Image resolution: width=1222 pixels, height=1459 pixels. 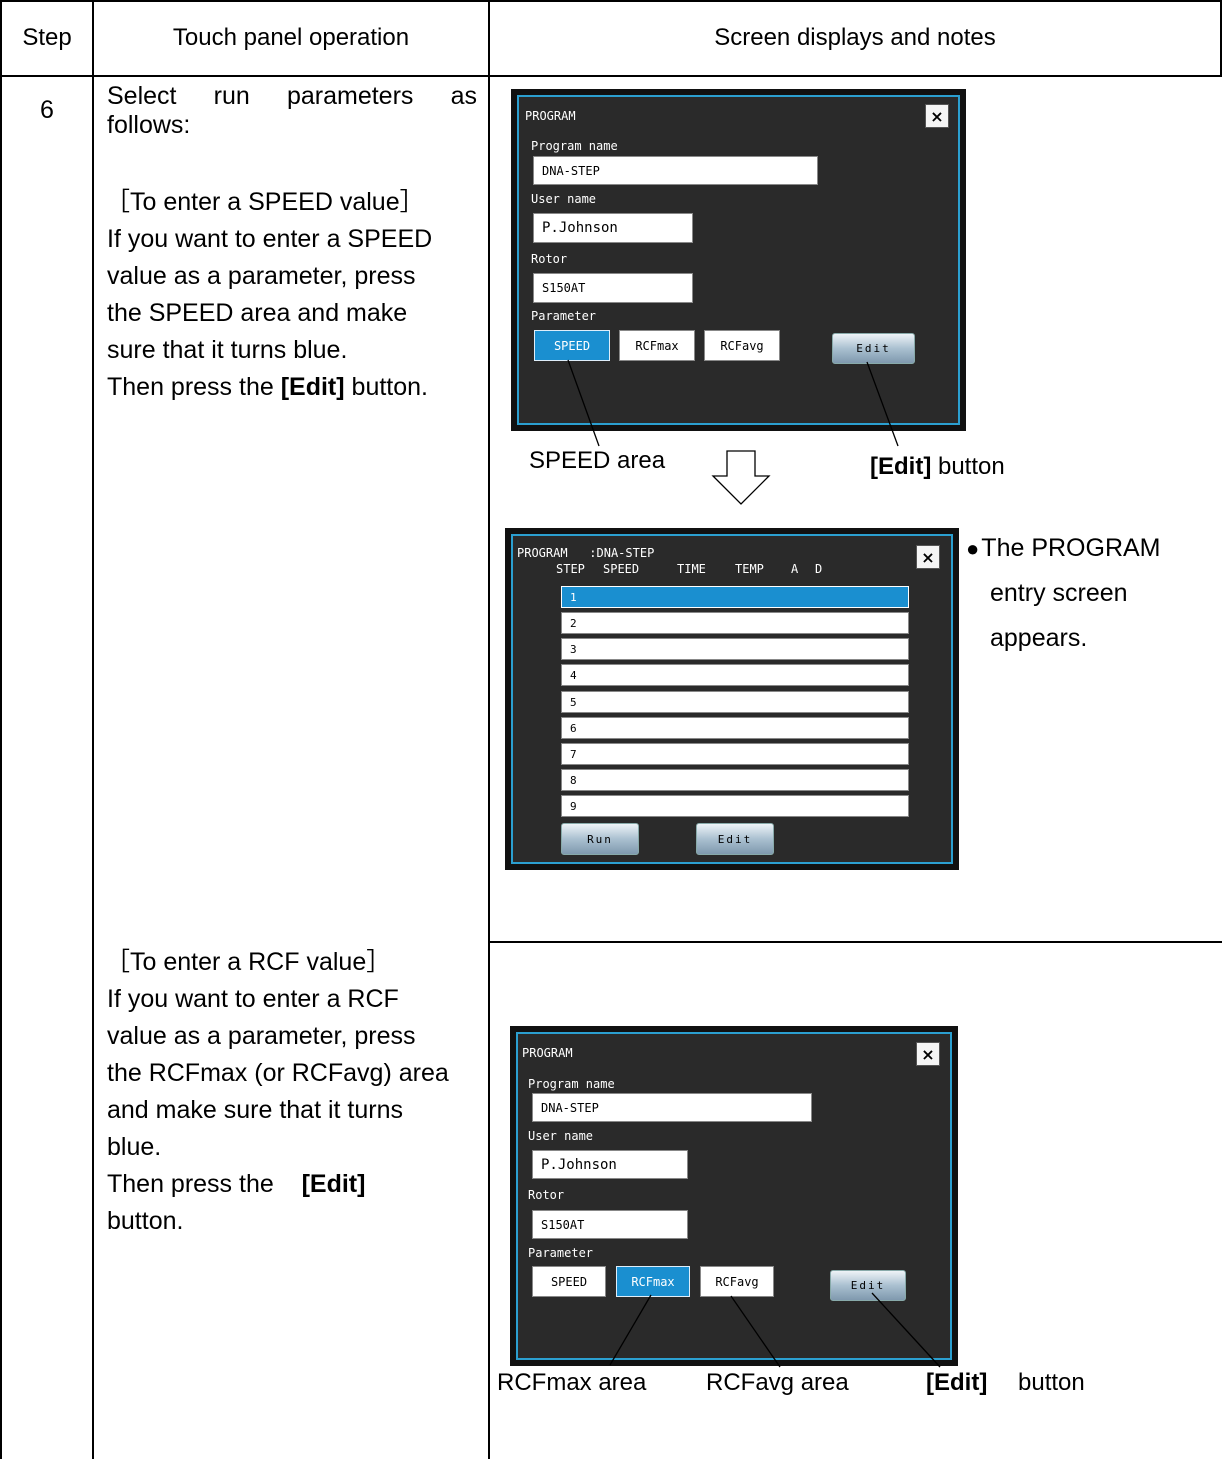 What do you see at coordinates (1039, 638) in the screenshot?
I see `note-line: appears.` at bounding box center [1039, 638].